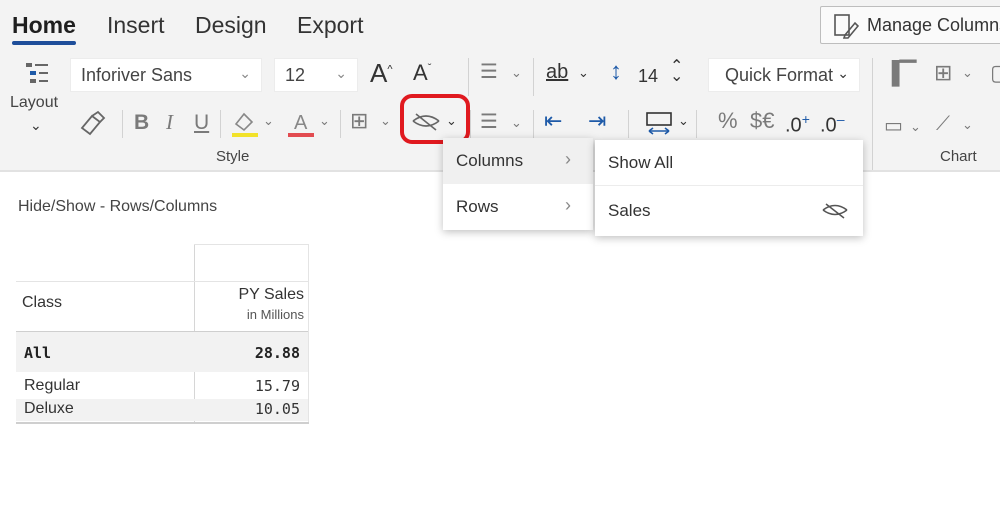 The image size is (1000, 512). I want to click on row-label: All, so click(38, 353).